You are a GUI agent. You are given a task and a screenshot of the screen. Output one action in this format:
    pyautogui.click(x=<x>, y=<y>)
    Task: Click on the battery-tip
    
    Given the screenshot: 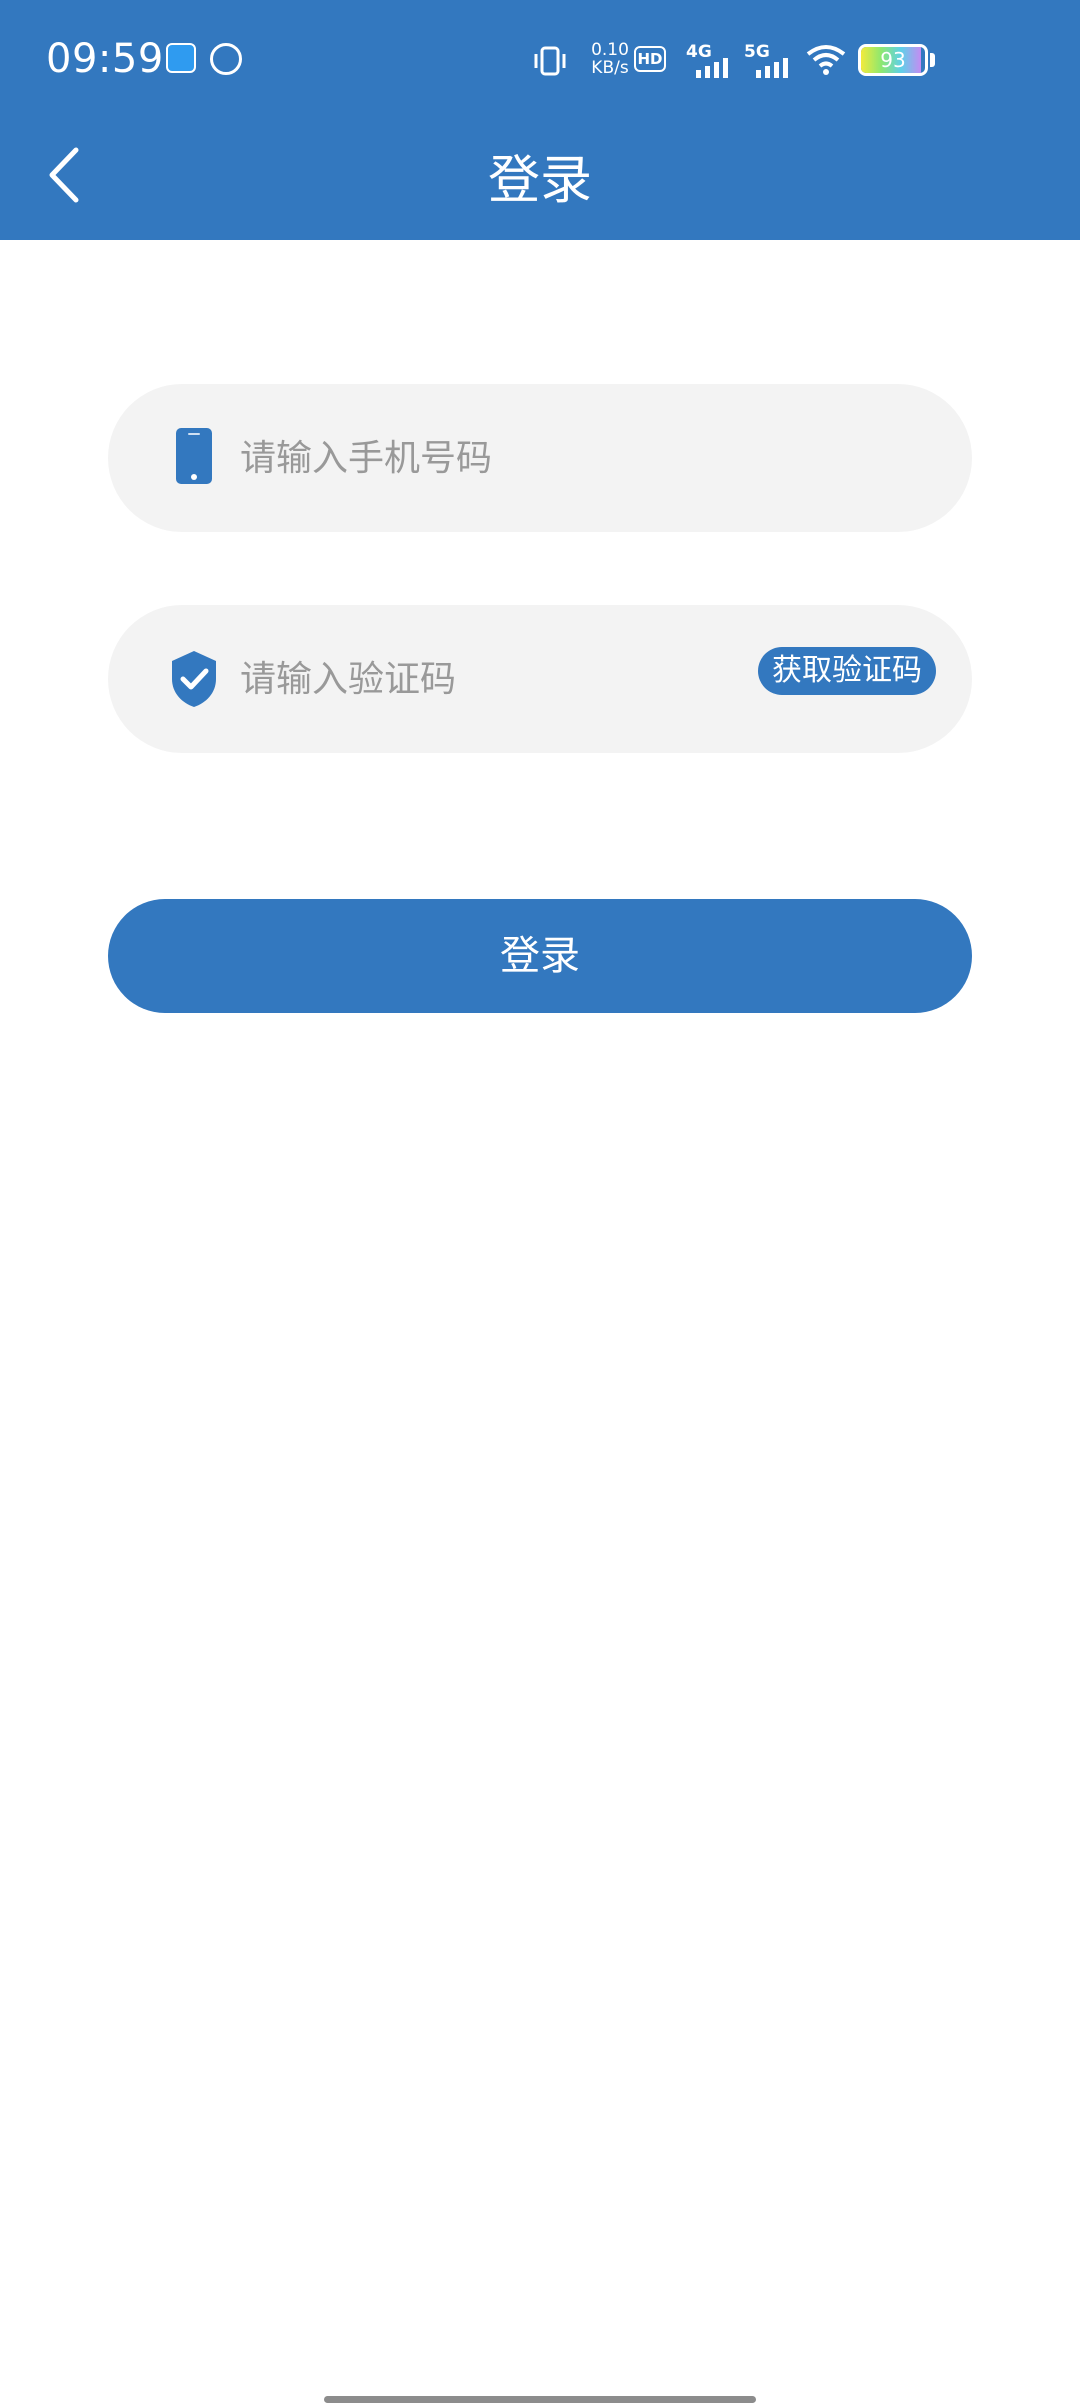 What is the action you would take?
    pyautogui.click(x=932, y=60)
    